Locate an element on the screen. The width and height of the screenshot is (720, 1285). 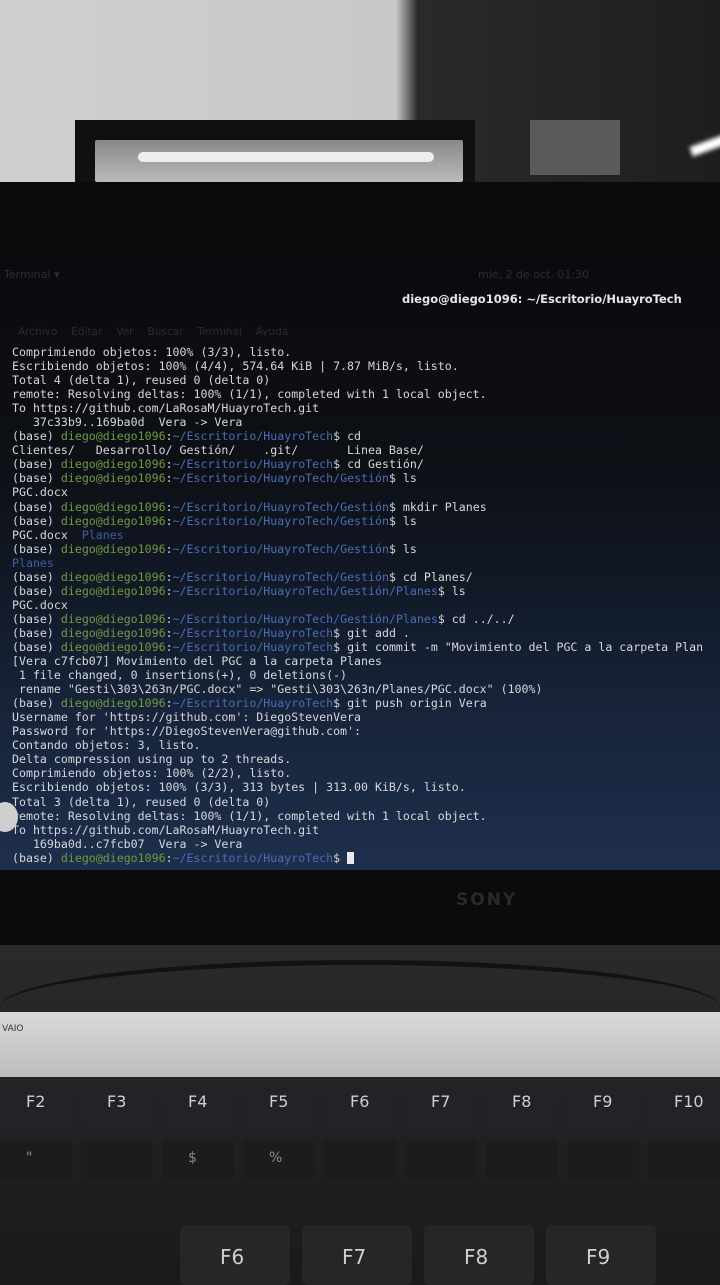
output-line: Planes is located at coordinates (357, 563).